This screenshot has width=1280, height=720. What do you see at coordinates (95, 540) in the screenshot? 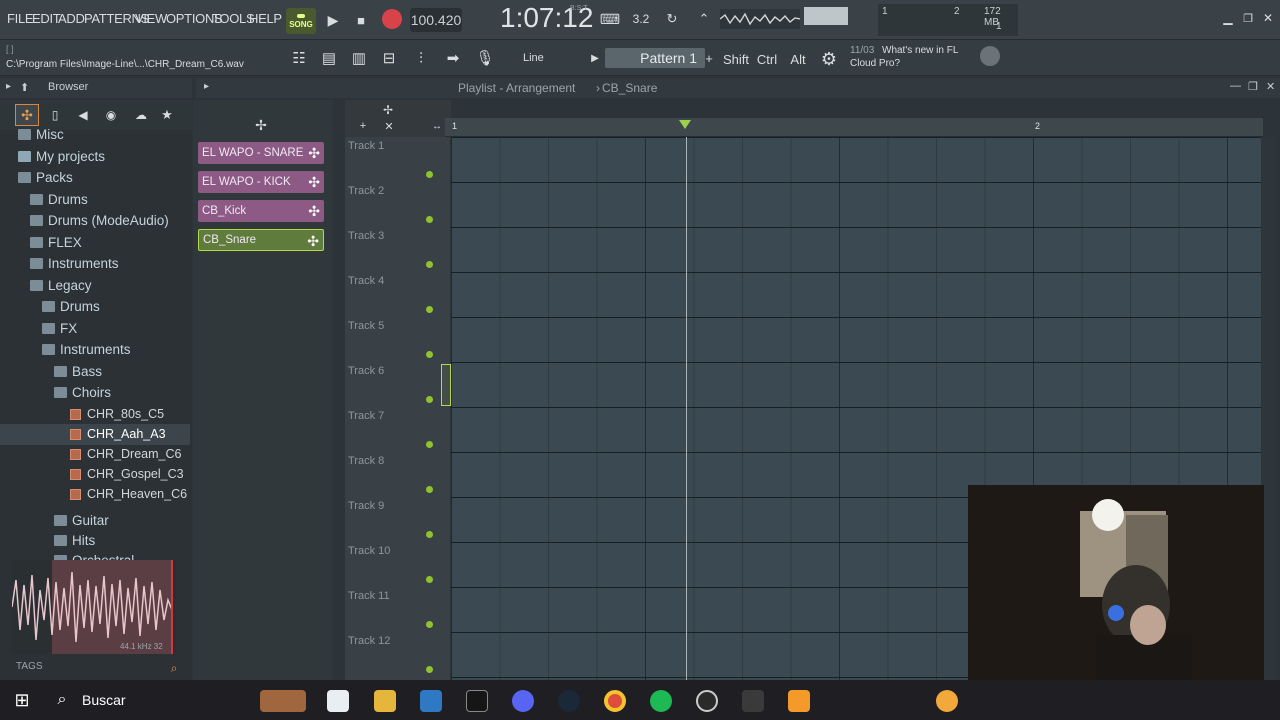
I see `browser-item-hits: Hits` at bounding box center [95, 540].